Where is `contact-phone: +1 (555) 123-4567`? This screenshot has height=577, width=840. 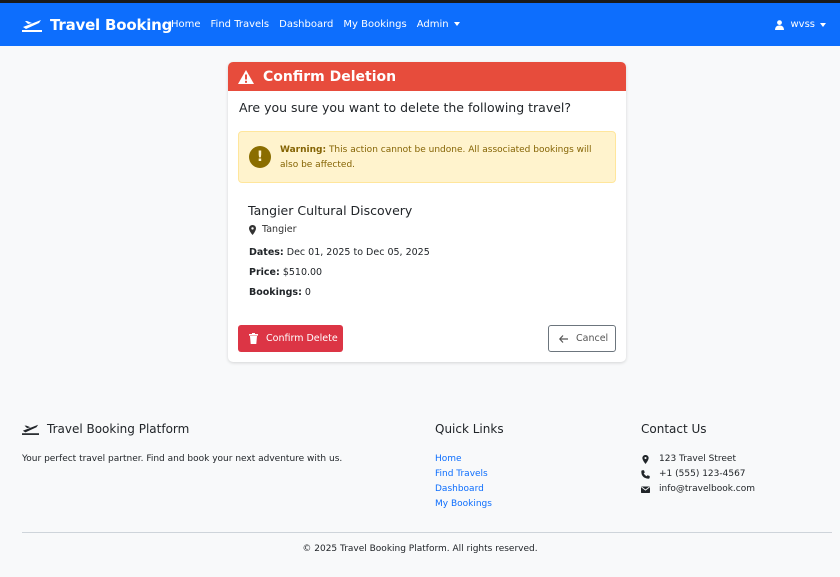 contact-phone: +1 (555) 123-4567 is located at coordinates (693, 474).